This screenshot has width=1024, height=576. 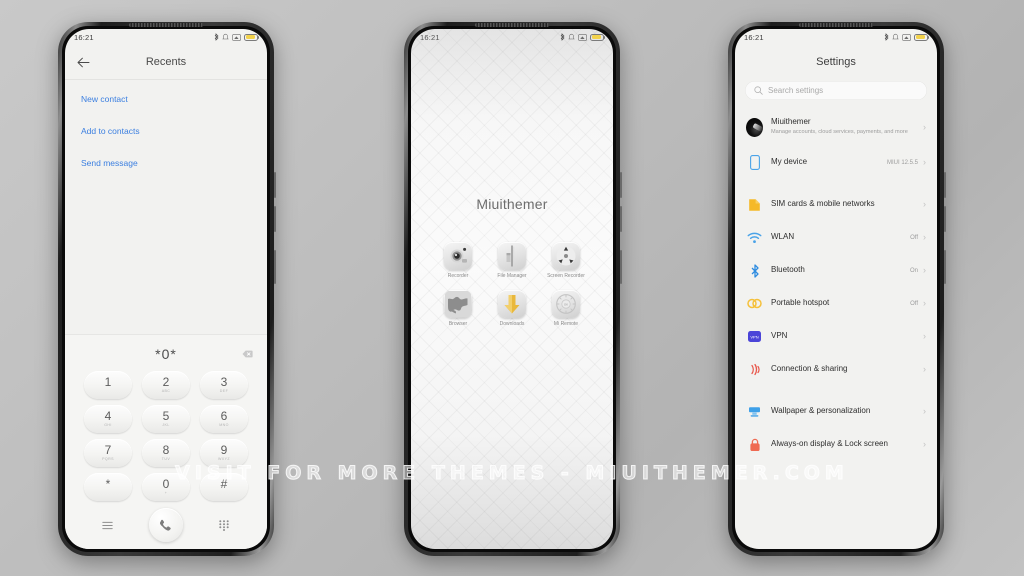 I want to click on key-8: 8 TUV, so click(x=166, y=453).